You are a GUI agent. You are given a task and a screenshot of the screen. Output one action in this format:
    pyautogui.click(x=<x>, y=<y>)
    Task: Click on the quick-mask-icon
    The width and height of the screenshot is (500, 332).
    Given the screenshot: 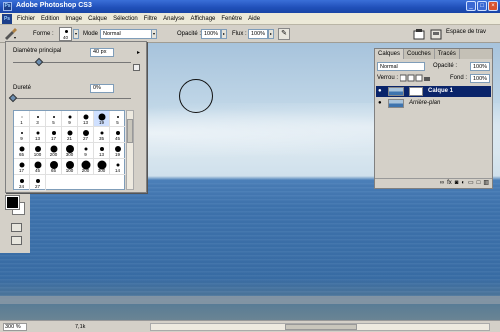 What is the action you would take?
    pyautogui.click(x=16, y=227)
    